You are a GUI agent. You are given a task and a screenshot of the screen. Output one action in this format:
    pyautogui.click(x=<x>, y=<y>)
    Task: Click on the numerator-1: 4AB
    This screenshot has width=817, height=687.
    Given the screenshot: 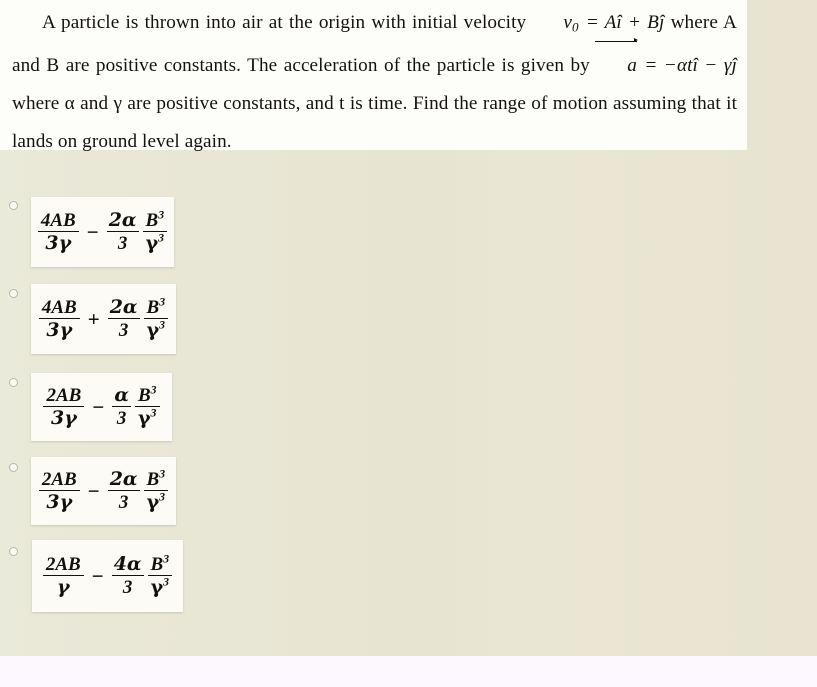 What is the action you would take?
    pyautogui.click(x=58, y=221)
    